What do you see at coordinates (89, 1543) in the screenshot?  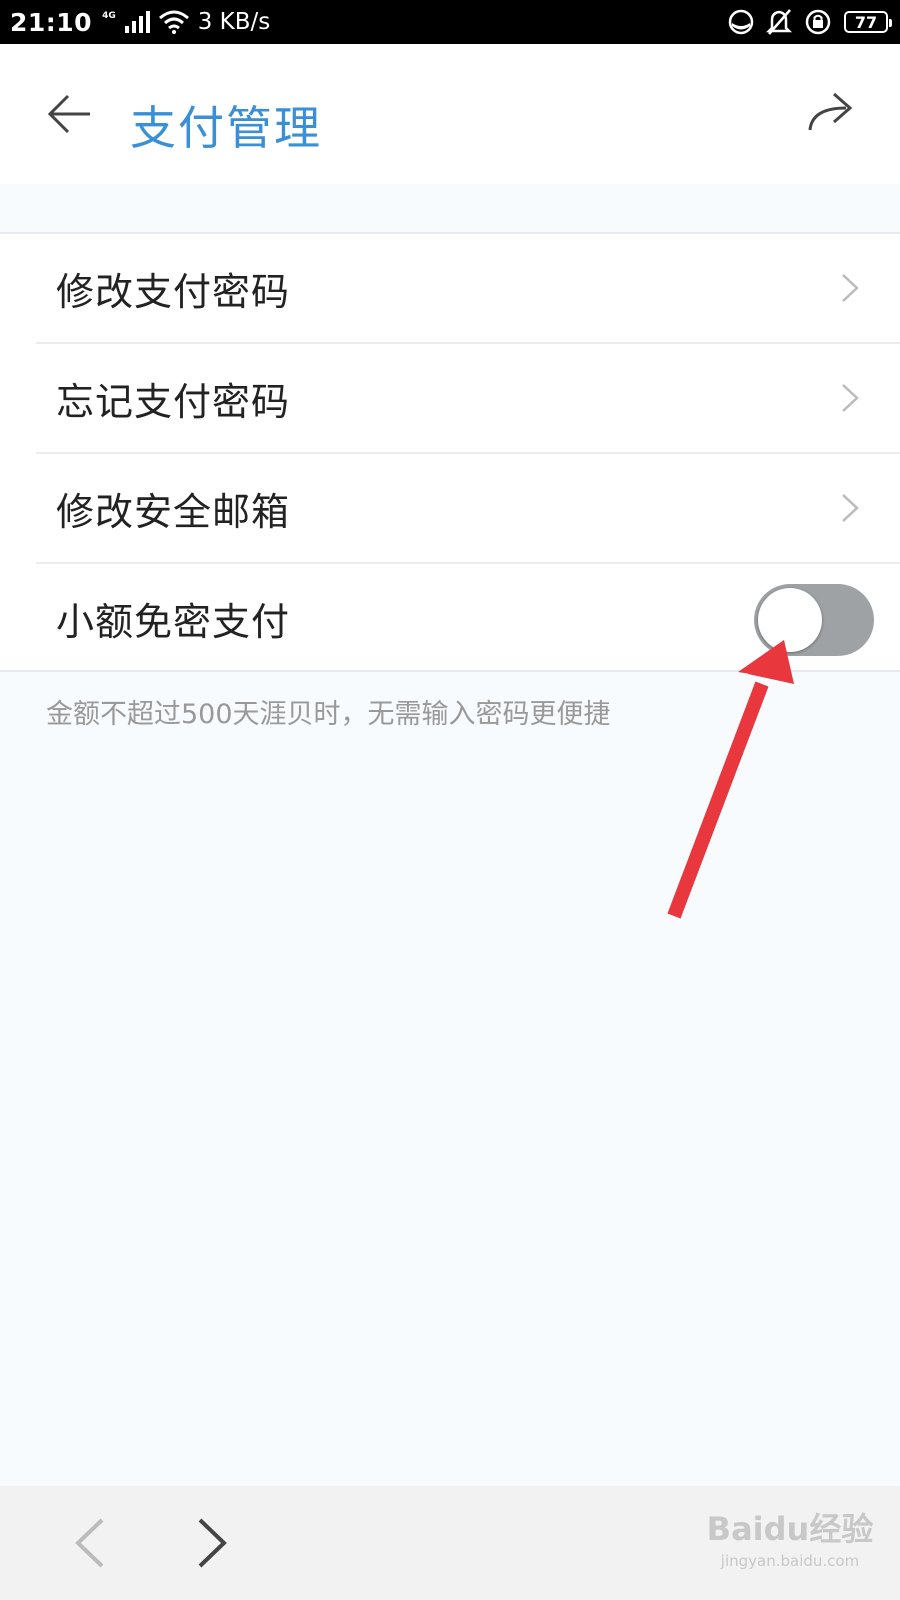 I see `nav-back-chevron-icon` at bounding box center [89, 1543].